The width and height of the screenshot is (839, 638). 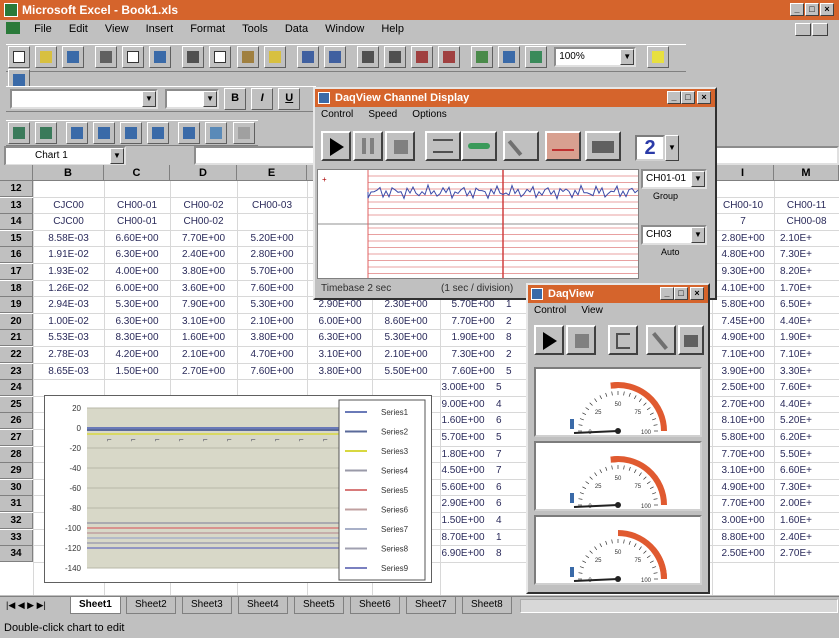 What do you see at coordinates (68, 322) in the screenshot?
I see `table-cell: 1.00E-02` at bounding box center [68, 322].